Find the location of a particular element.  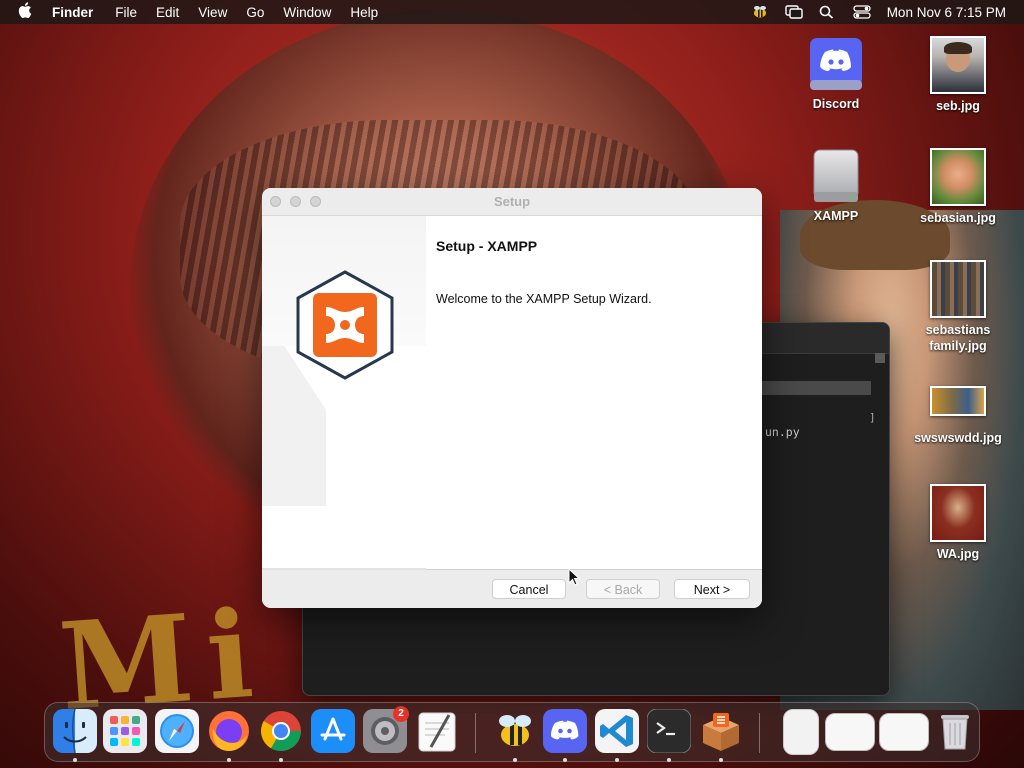

dock-finder is located at coordinates (75, 731).